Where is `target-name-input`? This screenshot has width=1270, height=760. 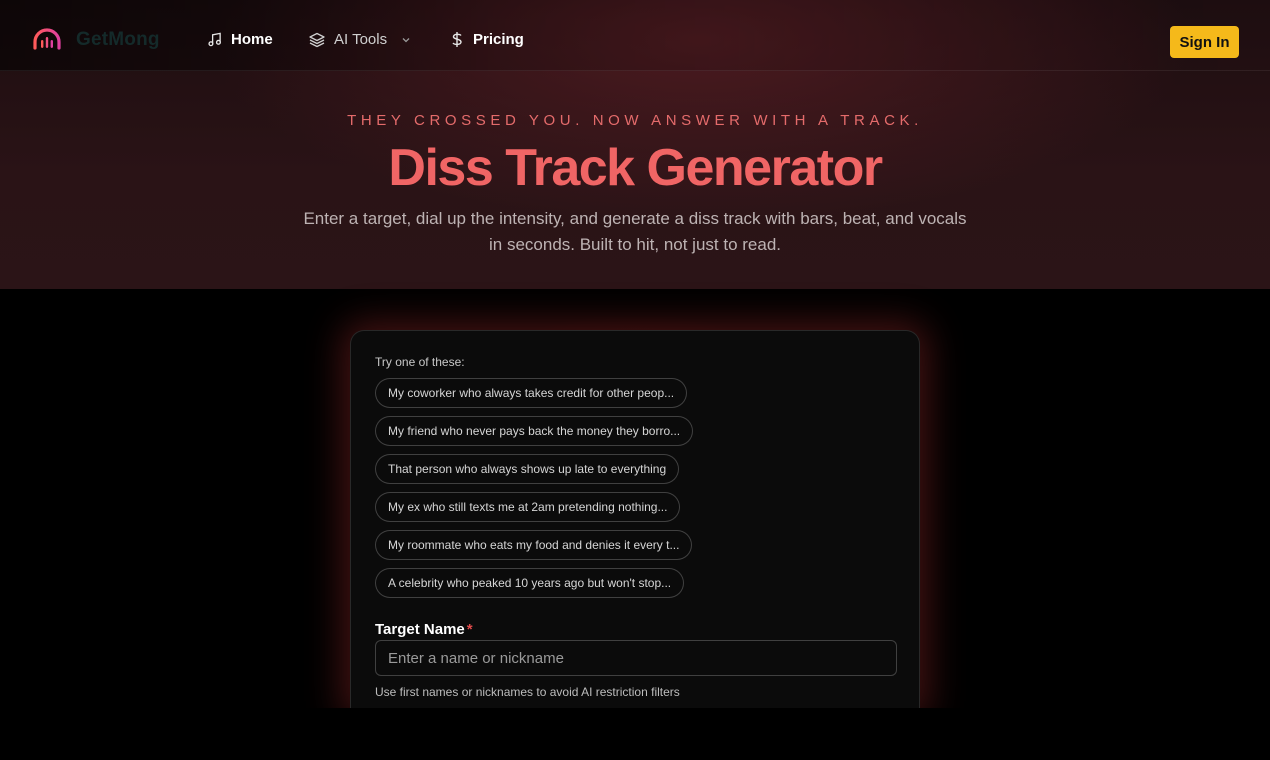
target-name-input is located at coordinates (636, 658).